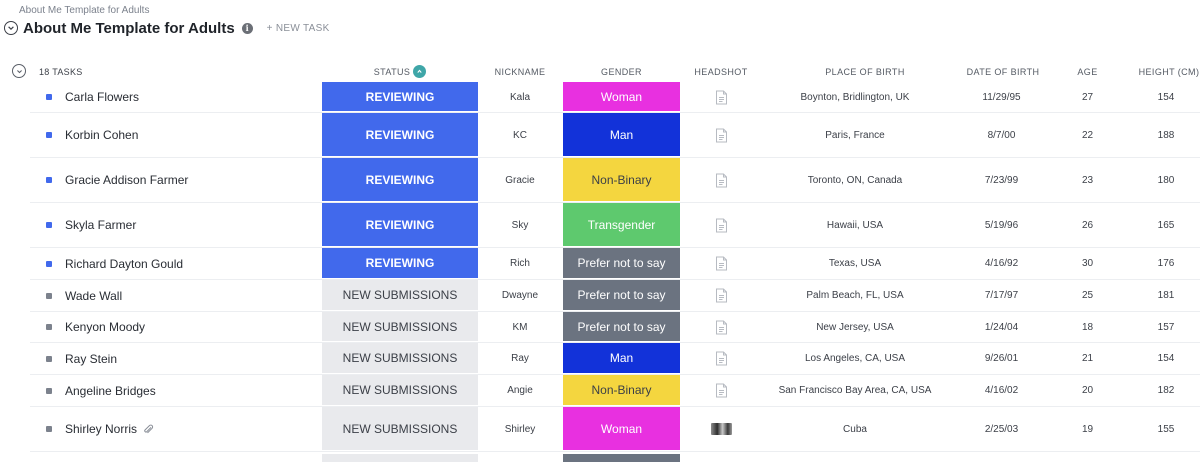 This screenshot has width=1200, height=462. Describe the element at coordinates (520, 97) in the screenshot. I see `nickname-cell: Kala` at that location.